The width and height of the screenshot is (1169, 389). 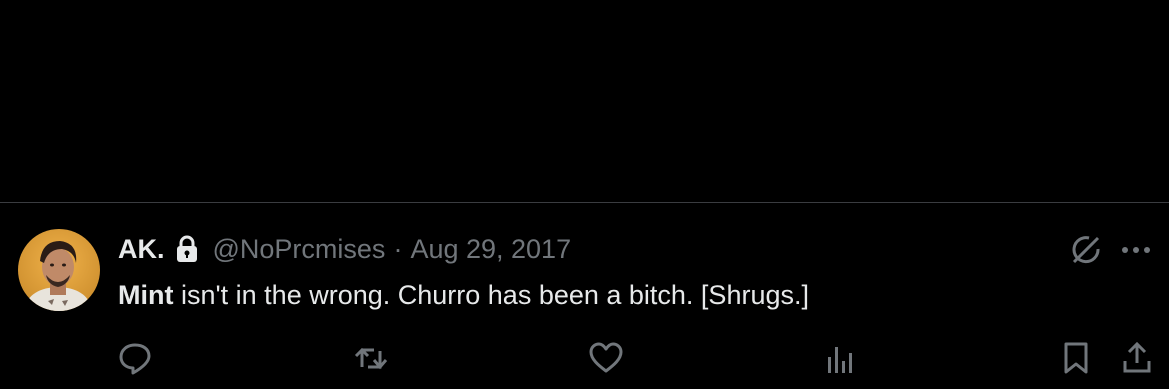 What do you see at coordinates (299, 249) in the screenshot?
I see `user-handle: @NoPrcmises` at bounding box center [299, 249].